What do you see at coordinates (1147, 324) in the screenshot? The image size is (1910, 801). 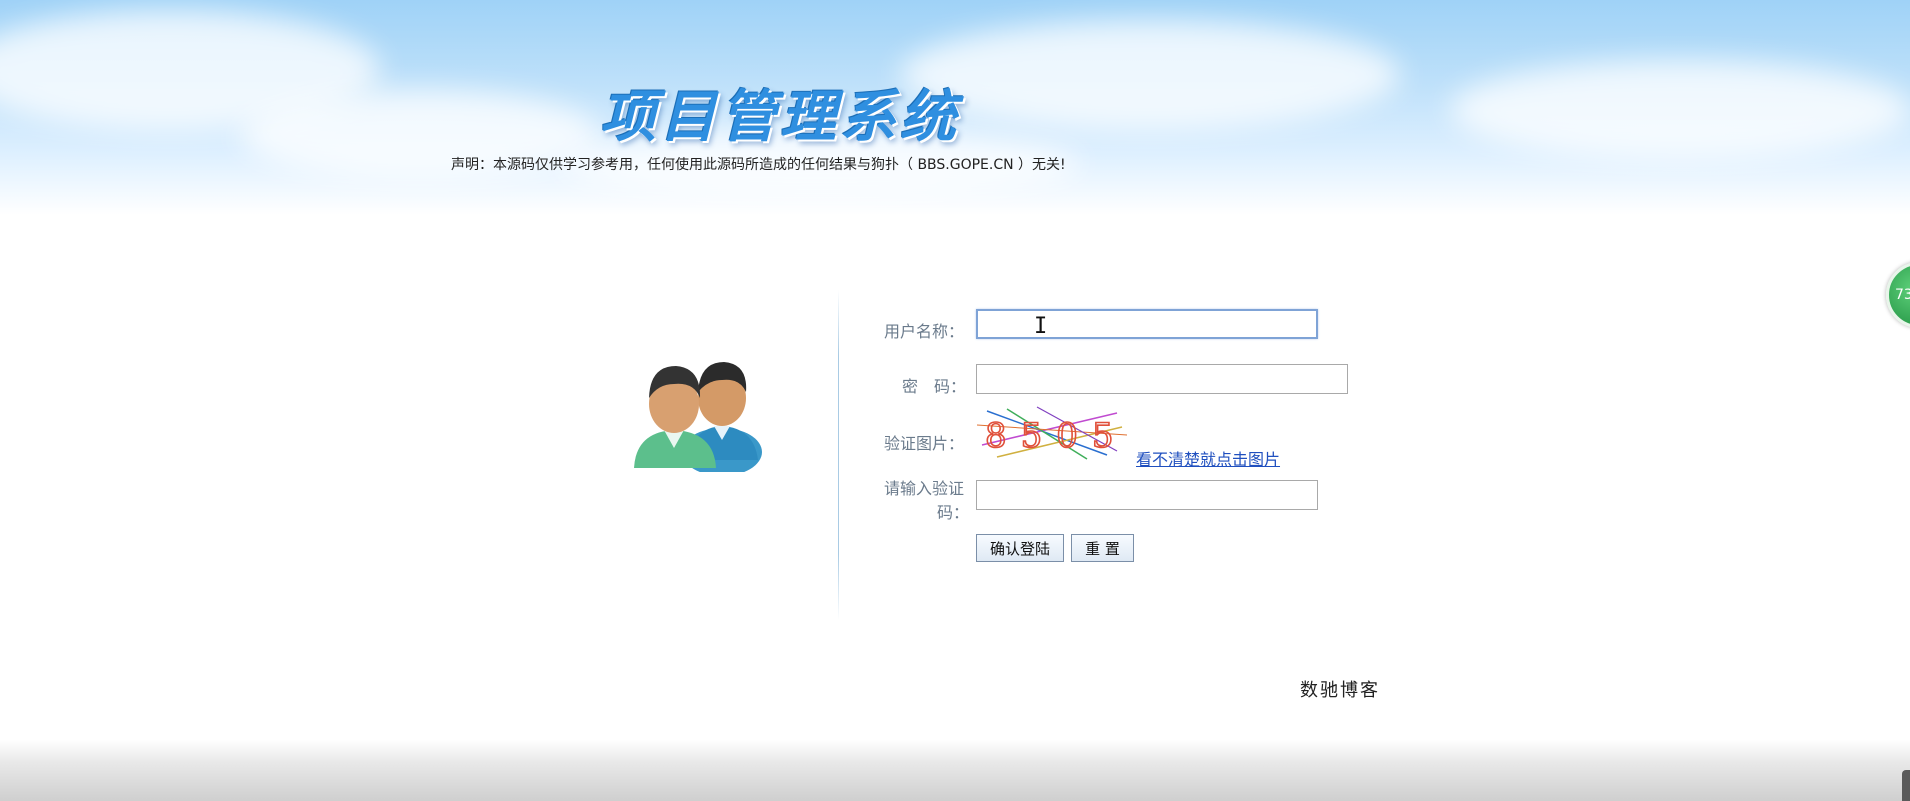 I see `username-input` at bounding box center [1147, 324].